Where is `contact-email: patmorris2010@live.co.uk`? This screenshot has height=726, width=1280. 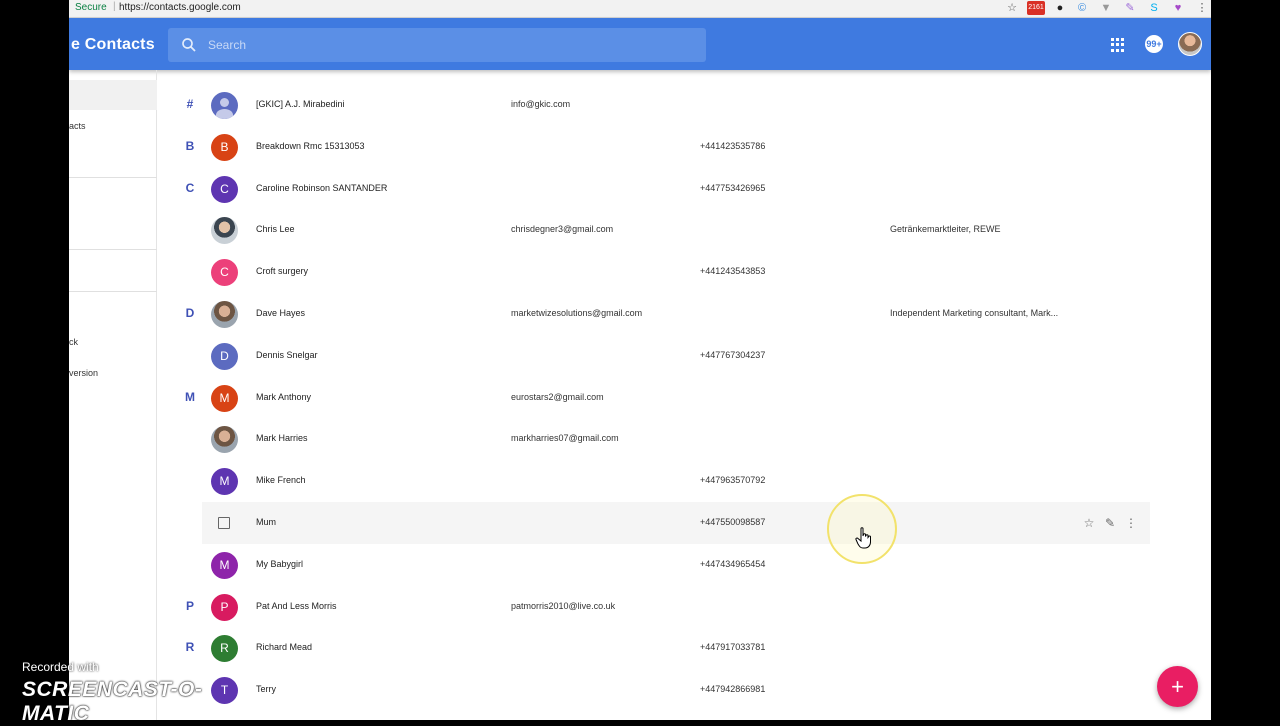 contact-email: patmorris2010@live.co.uk is located at coordinates (563, 605).